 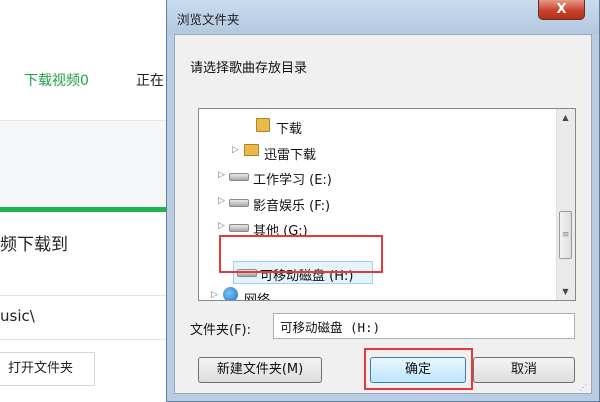 What do you see at coordinates (565, 204) in the screenshot?
I see `vertical-scrollbar: ▲ ≡ ▼` at bounding box center [565, 204].